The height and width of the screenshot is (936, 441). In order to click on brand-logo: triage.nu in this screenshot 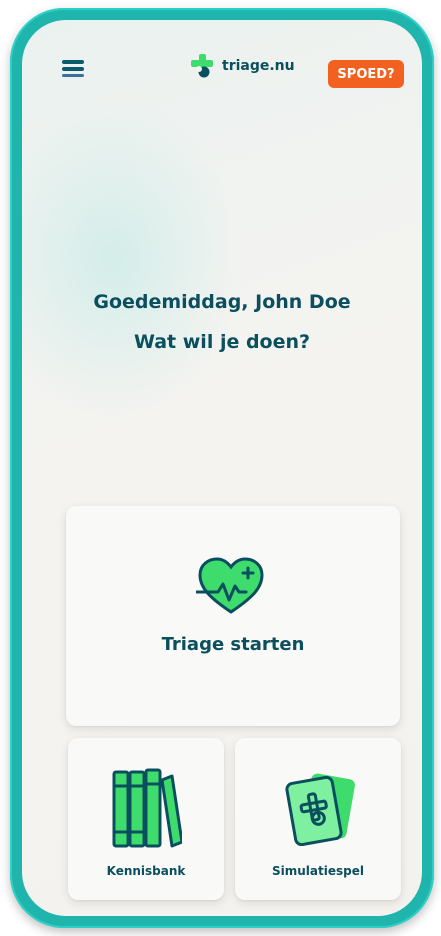, I will do `click(242, 66)`.